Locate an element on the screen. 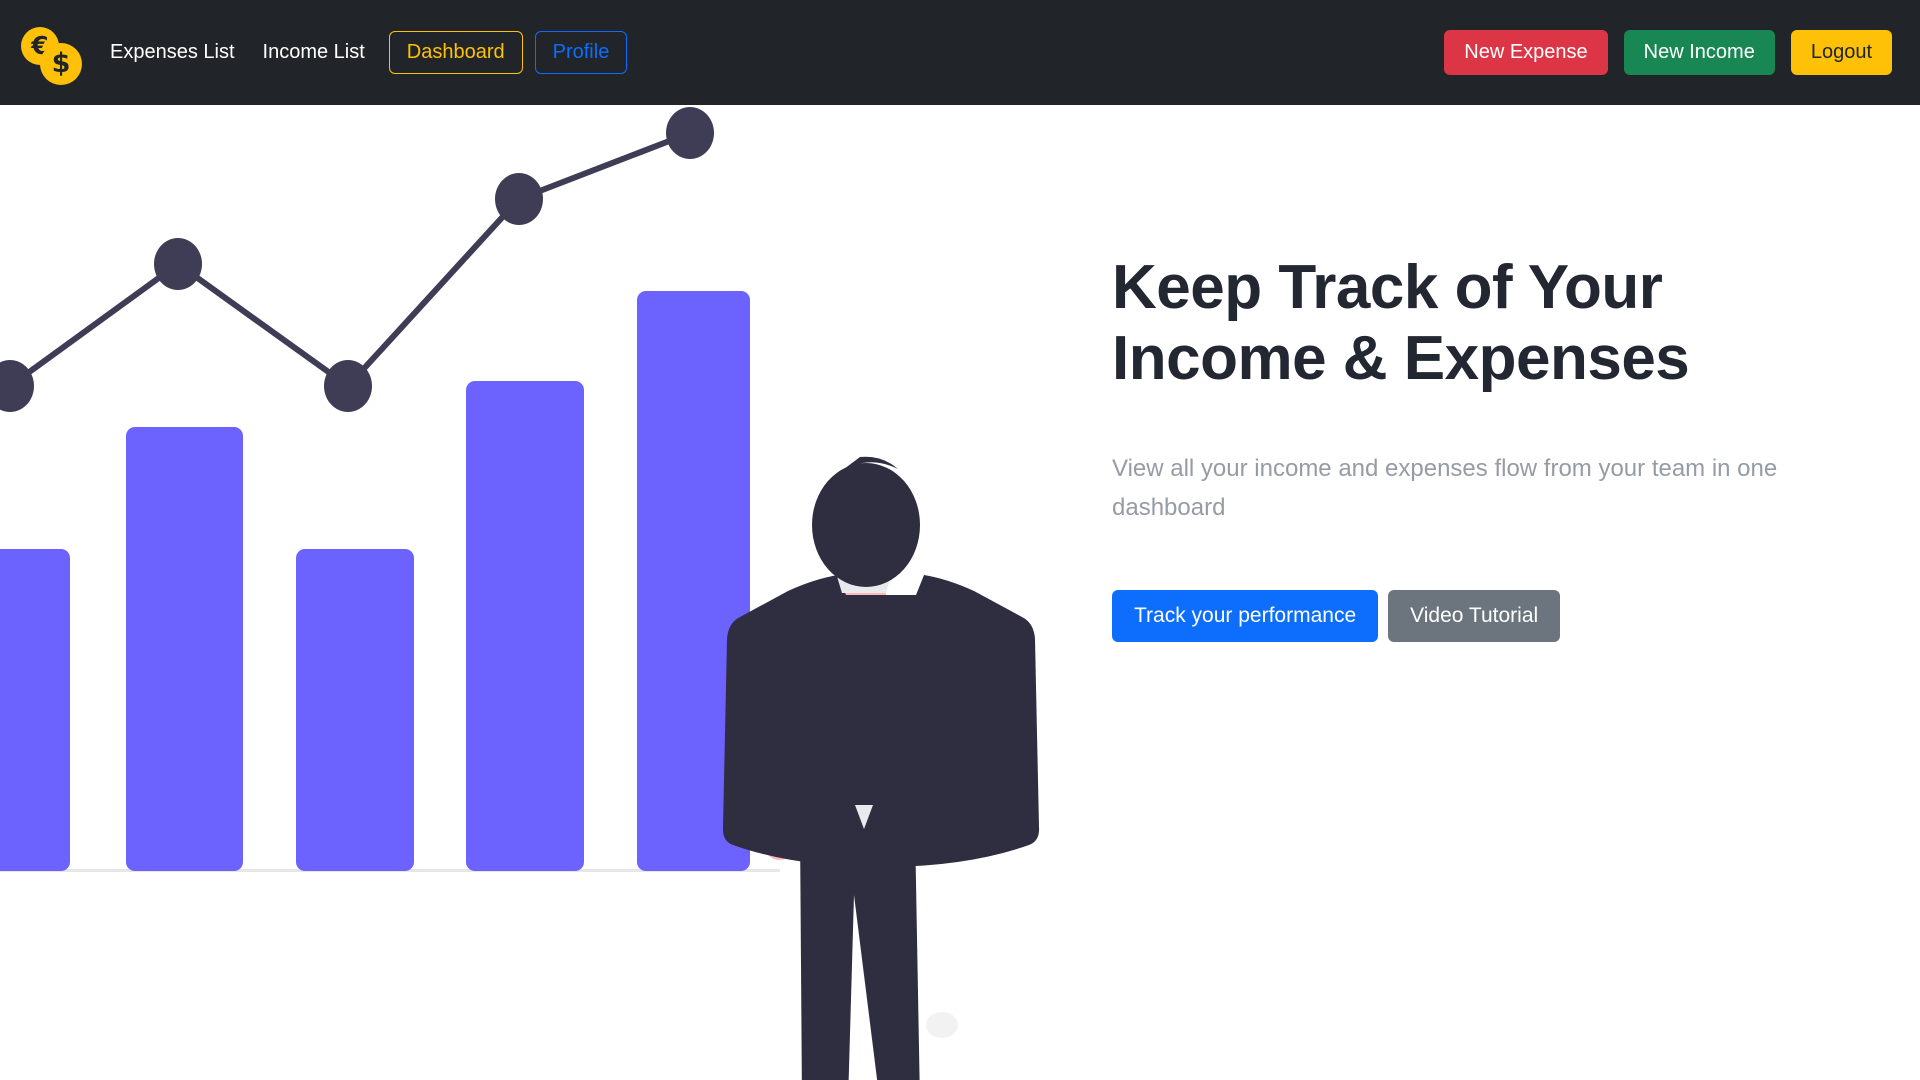 This screenshot has height=1080, width=1920. nav-actions: New Expense New Income Logout is located at coordinates (1673, 52).